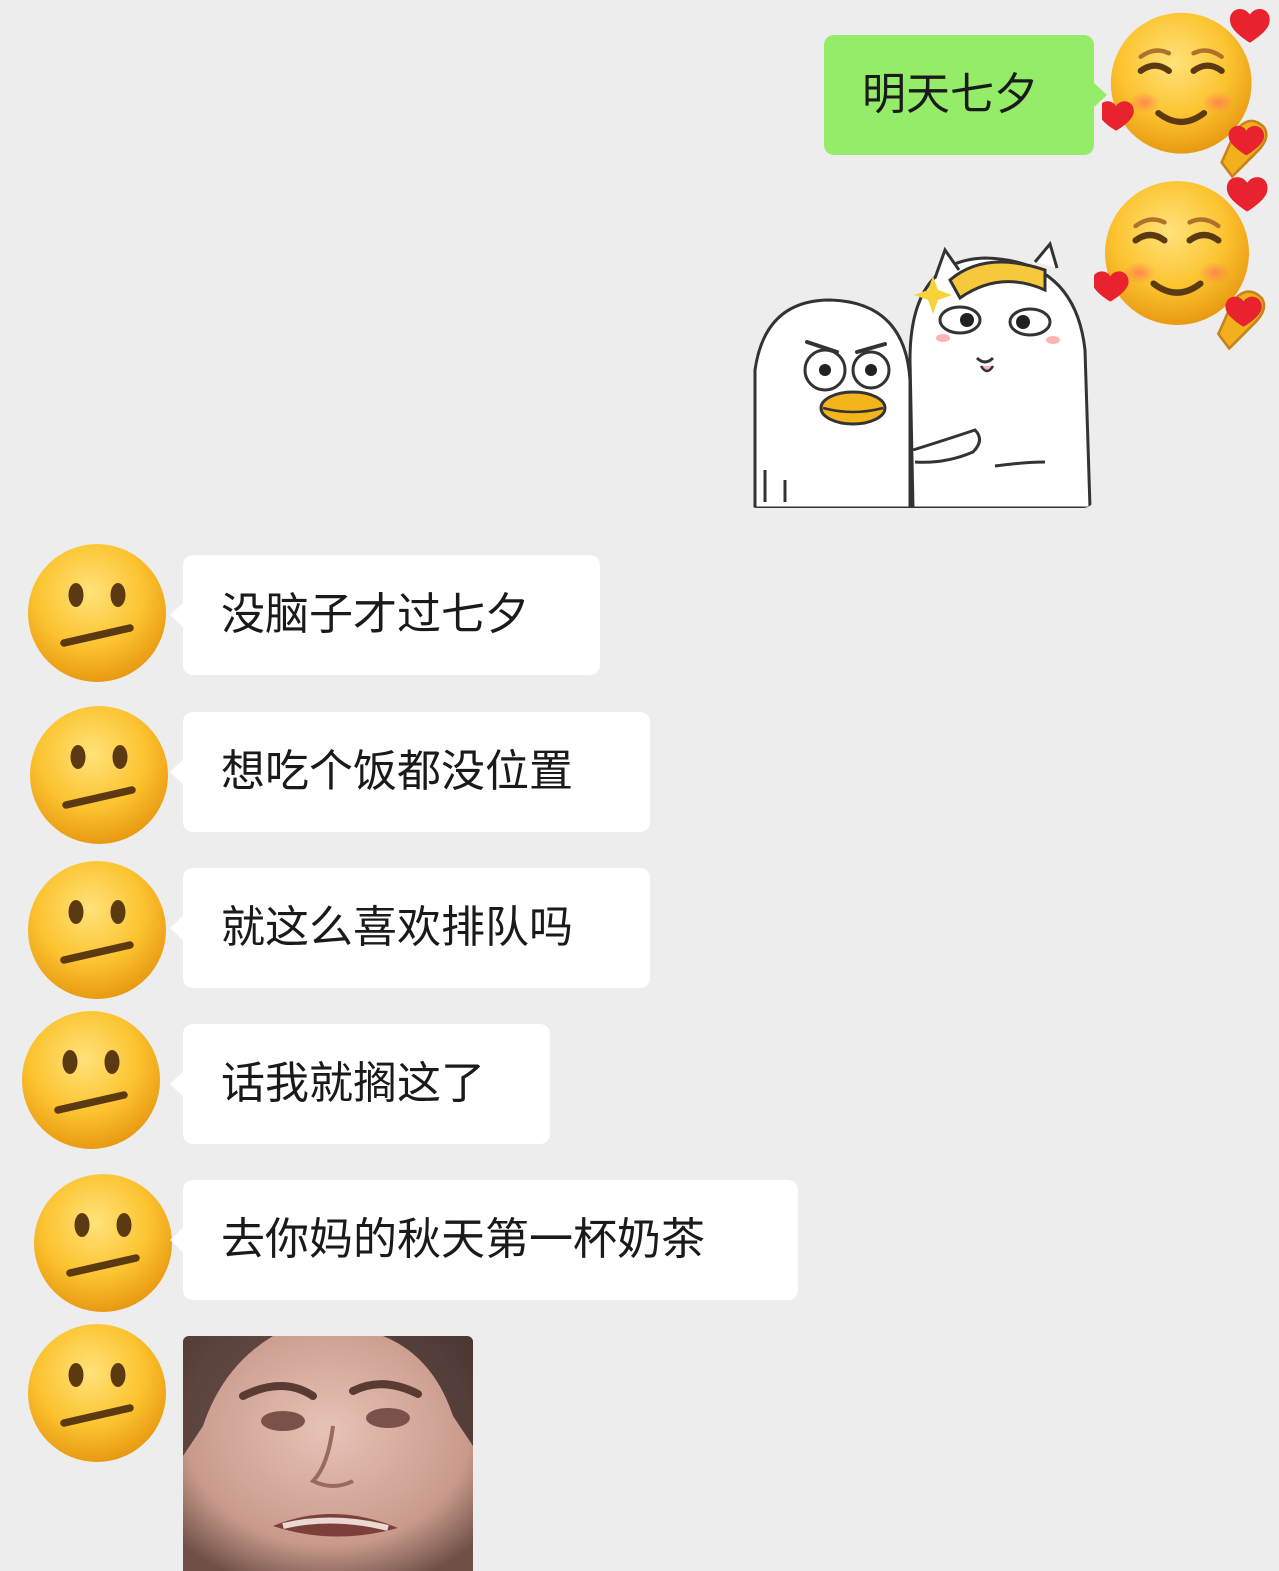  I want to click on message-text: 想吃个饭都没位置, so click(397, 771).